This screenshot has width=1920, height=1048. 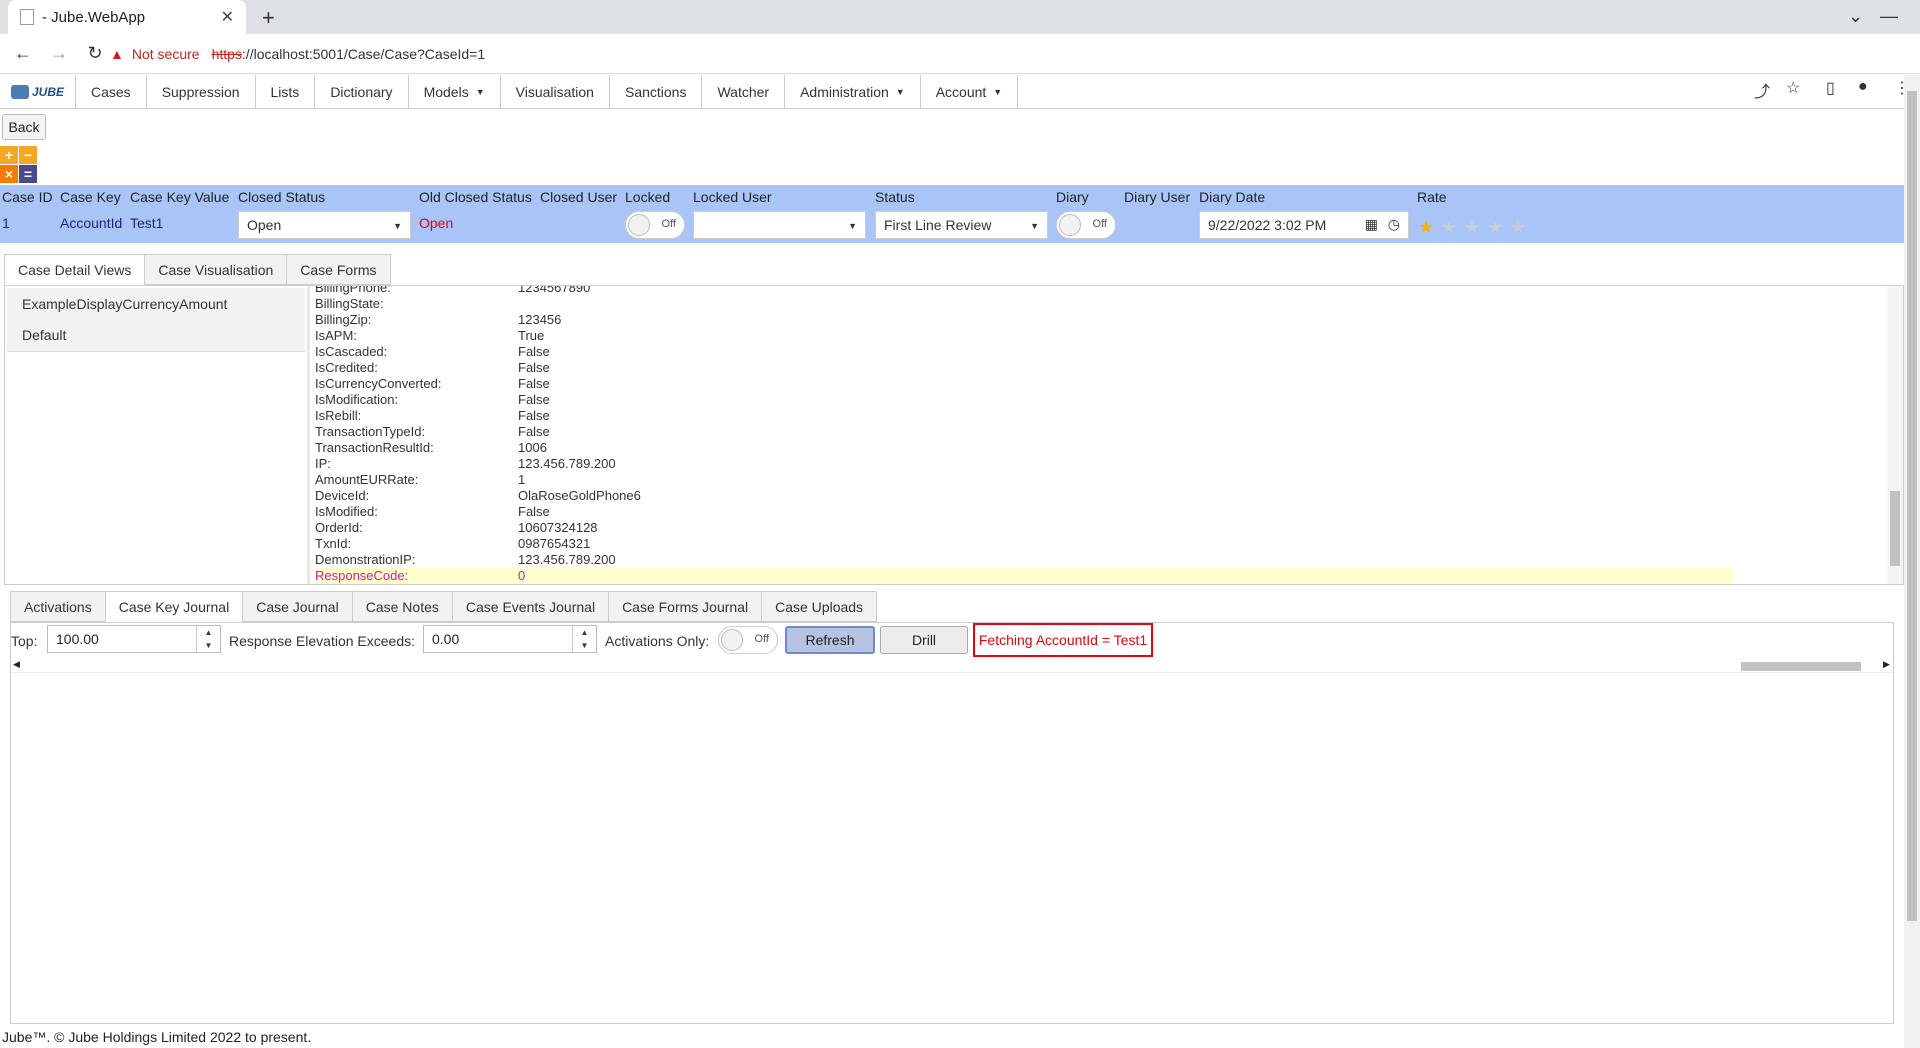 I want to click on nav-models: Models ▼, so click(x=455, y=92).